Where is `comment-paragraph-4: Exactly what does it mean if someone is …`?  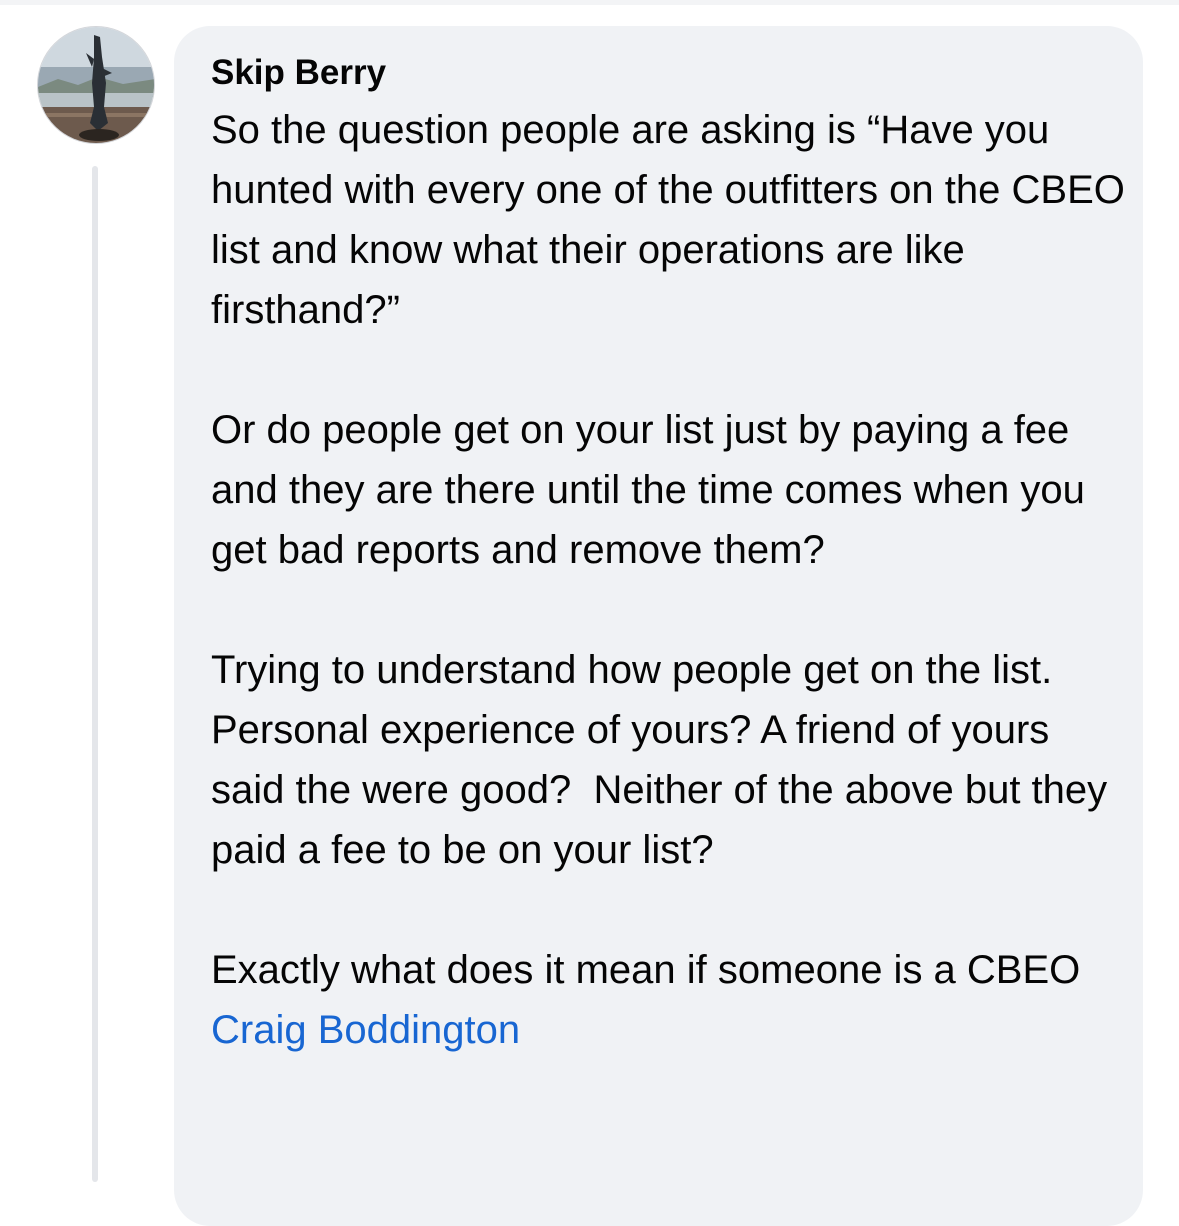 comment-paragraph-4: Exactly what does it mean if someone is … is located at coordinates (668, 1000).